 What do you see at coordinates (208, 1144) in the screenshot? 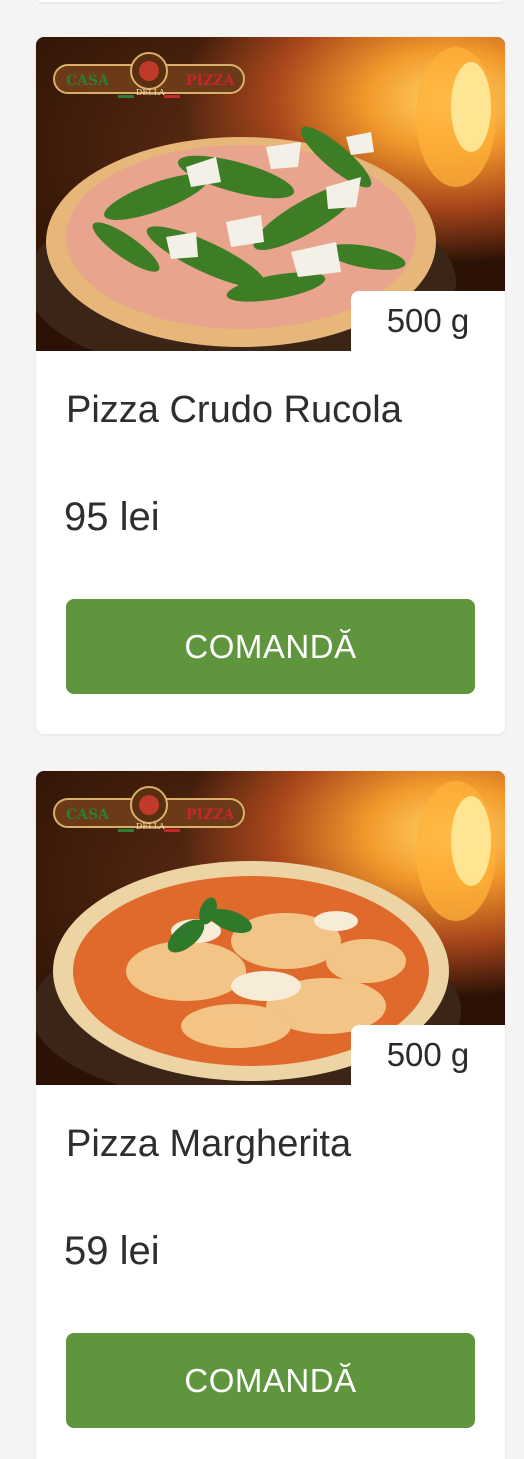
I see `product-title: Pizza Margherita` at bounding box center [208, 1144].